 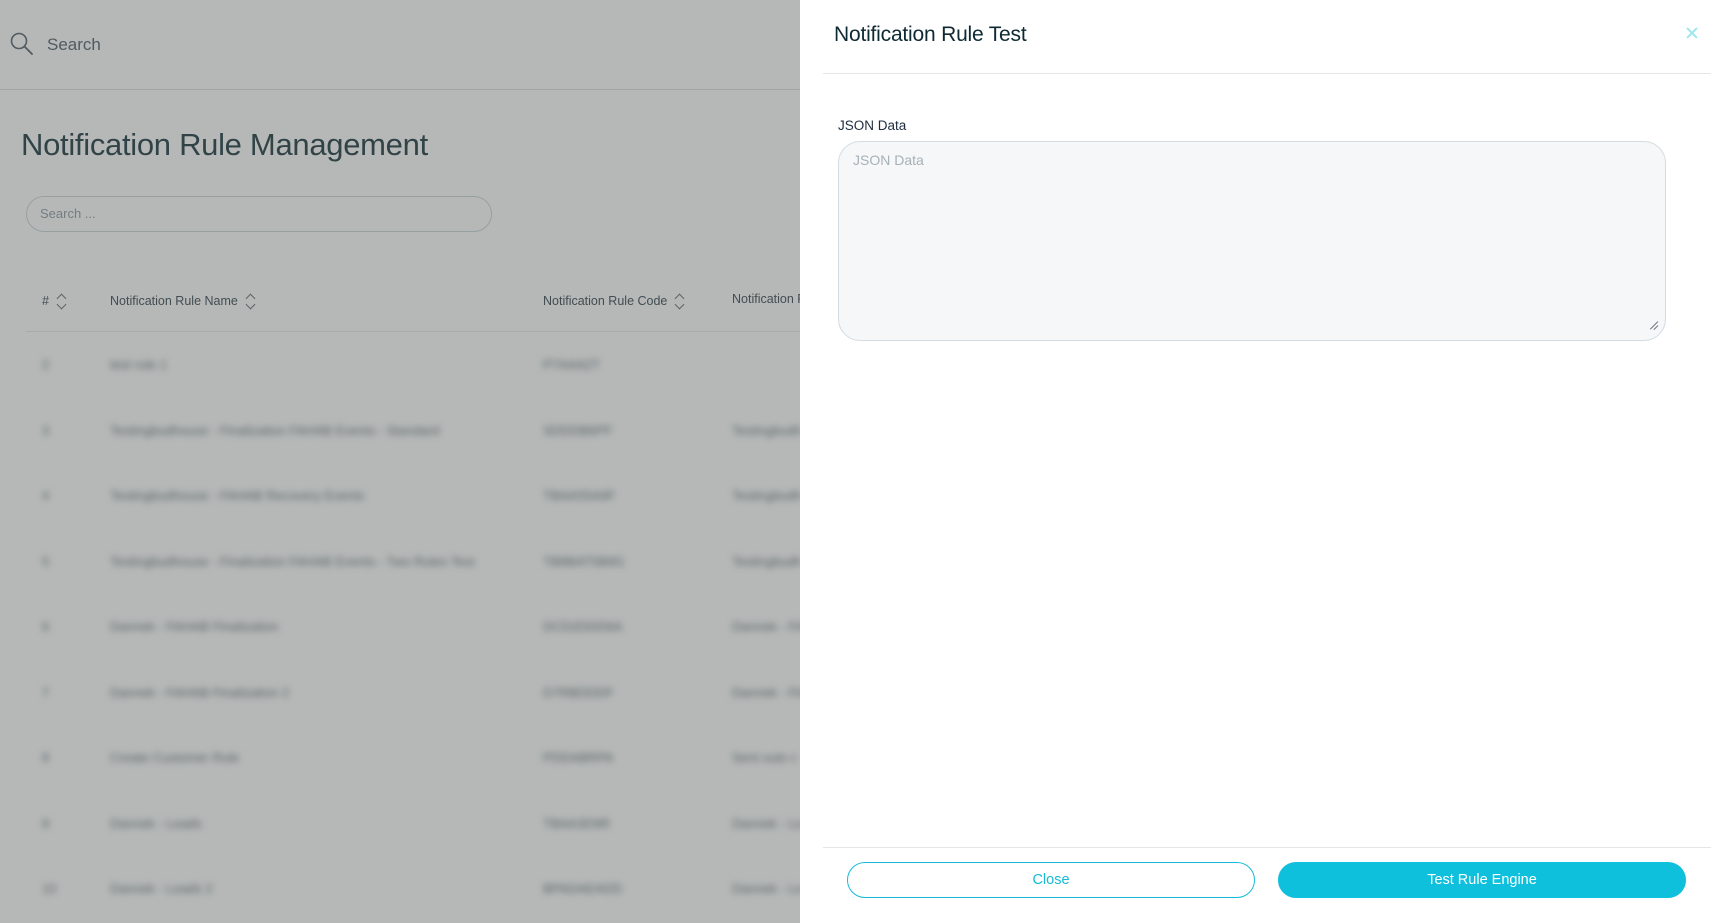 What do you see at coordinates (1692, 33) in the screenshot?
I see `close-icon` at bounding box center [1692, 33].